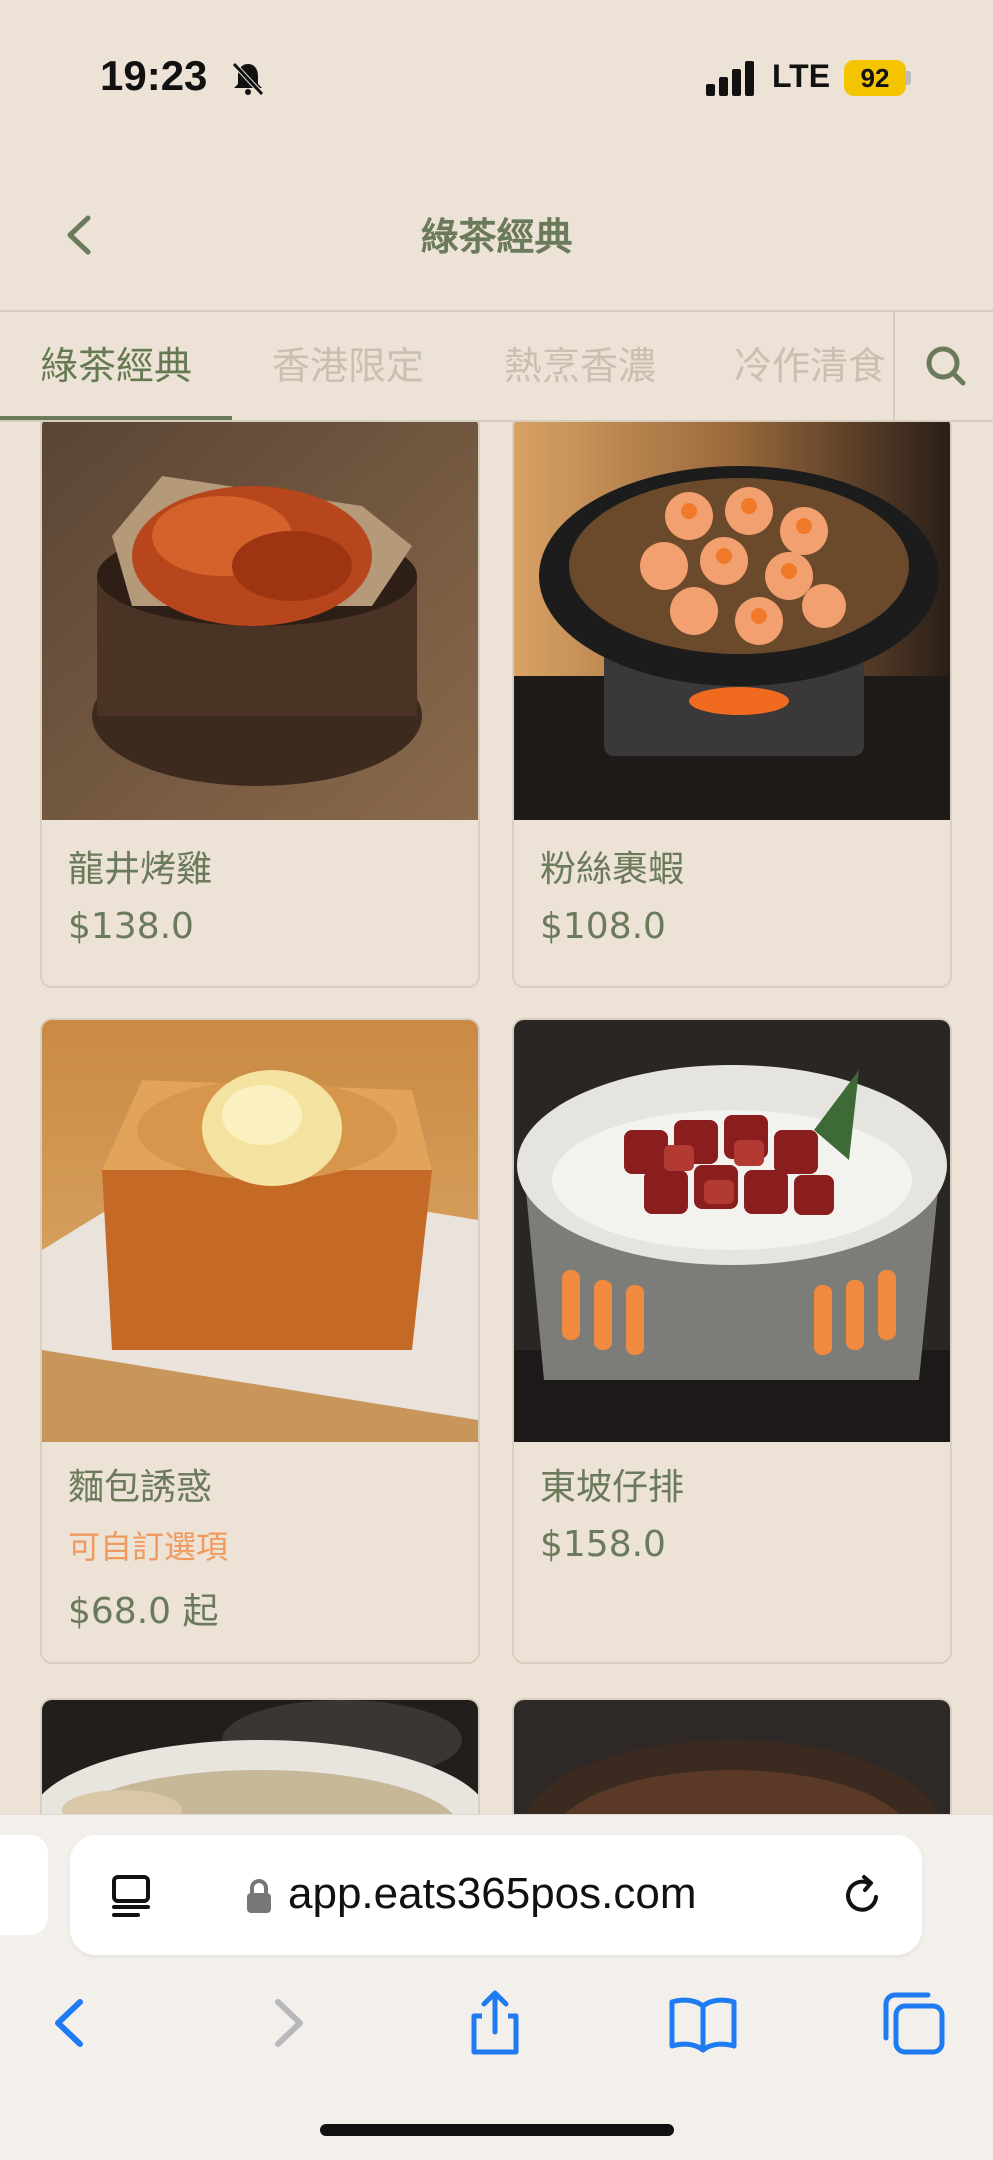 The image size is (993, 2160). Describe the element at coordinates (730, 78) in the screenshot. I see `cellular-signal-icon` at that location.